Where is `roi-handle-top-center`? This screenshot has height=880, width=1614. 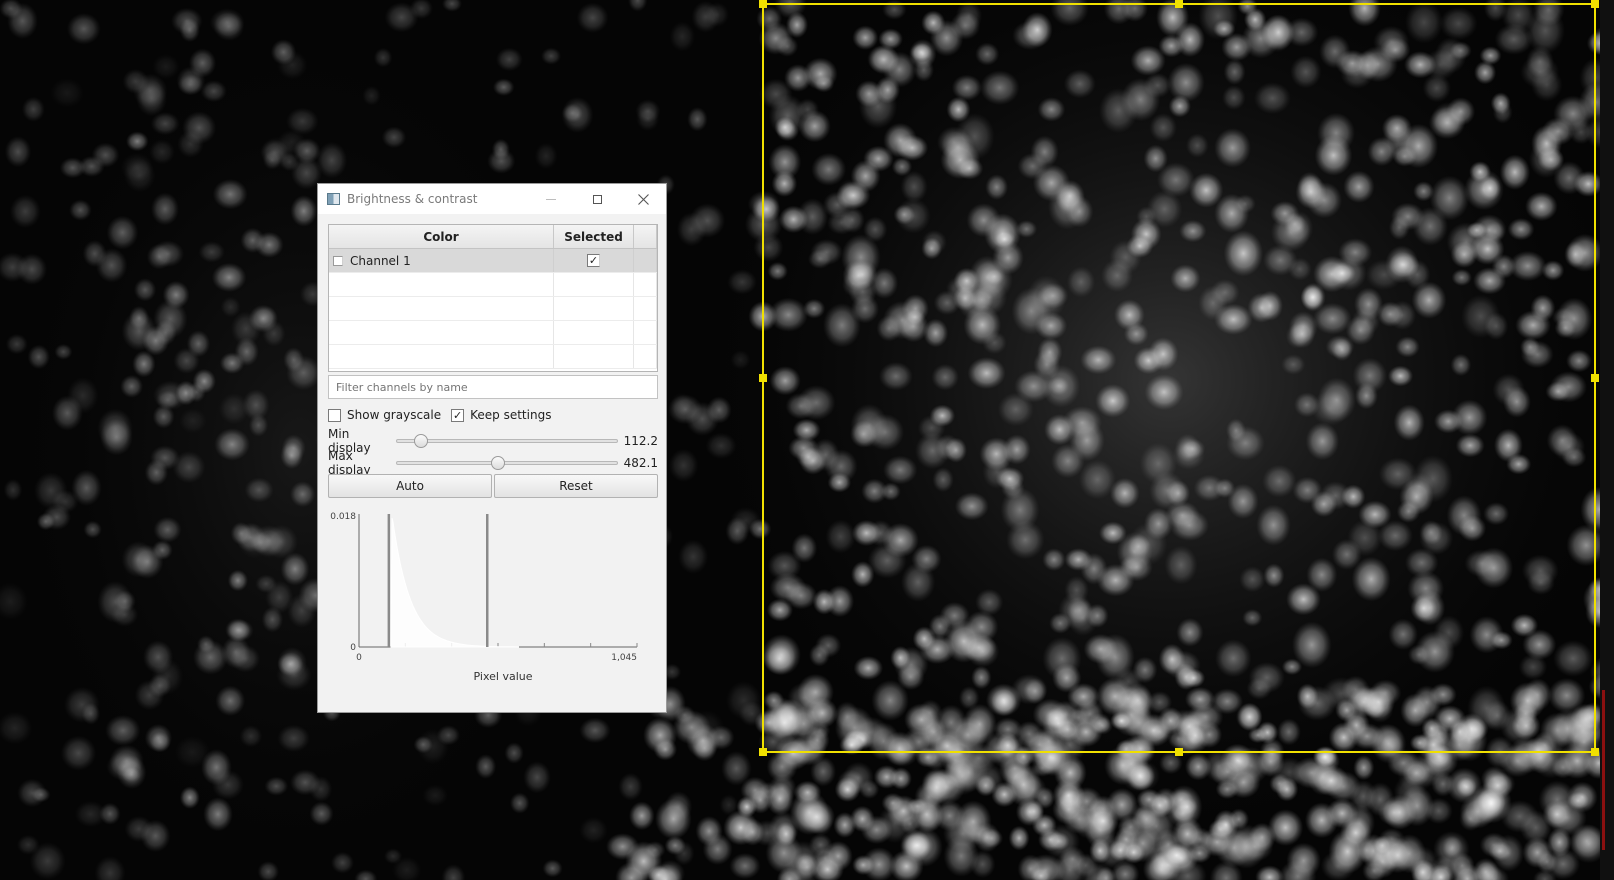 roi-handle-top-center is located at coordinates (1179, 4).